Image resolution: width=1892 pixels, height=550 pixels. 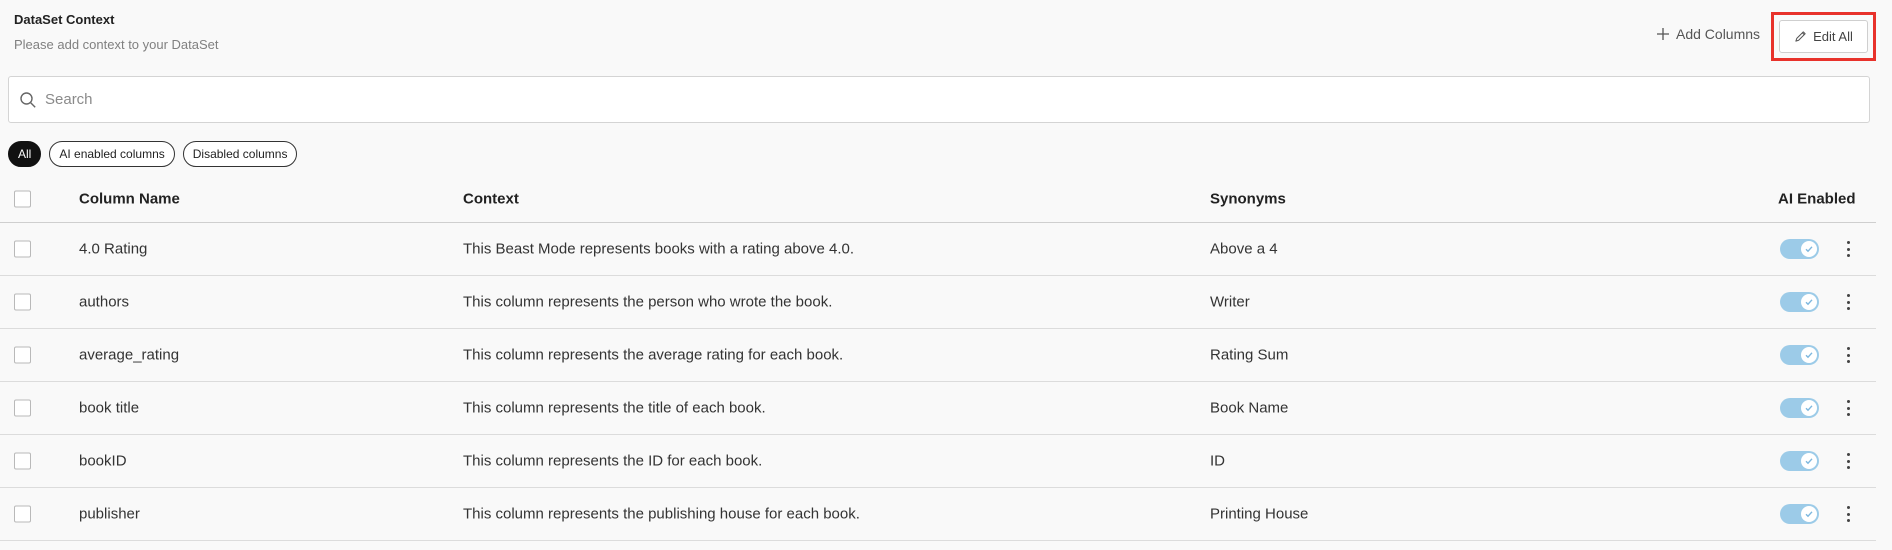 What do you see at coordinates (1244, 249) in the screenshot?
I see `row-synonyms: Above a 4` at bounding box center [1244, 249].